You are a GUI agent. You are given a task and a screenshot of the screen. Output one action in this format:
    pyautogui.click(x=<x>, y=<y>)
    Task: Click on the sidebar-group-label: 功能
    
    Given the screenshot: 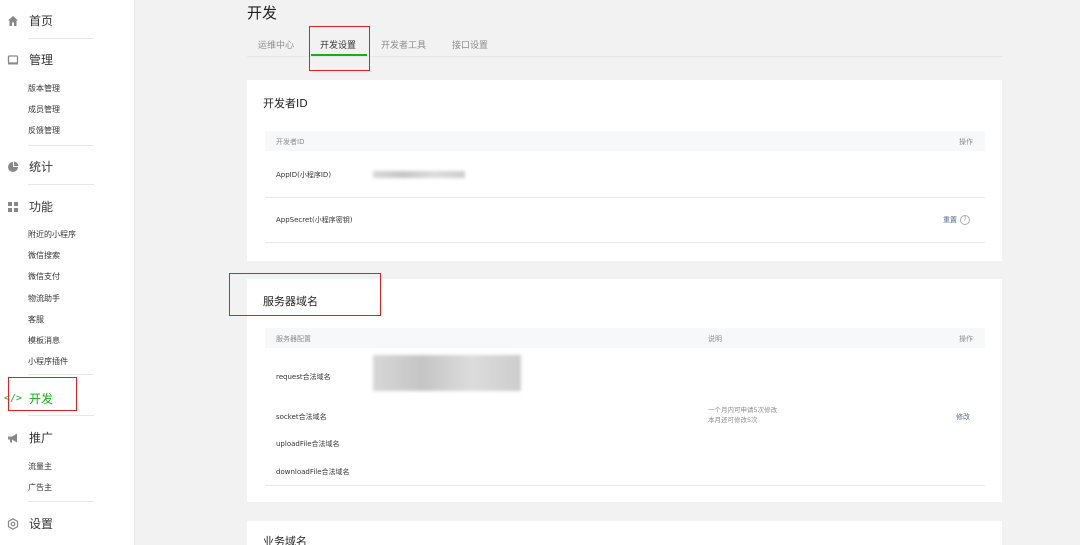 What is the action you would take?
    pyautogui.click(x=41, y=207)
    